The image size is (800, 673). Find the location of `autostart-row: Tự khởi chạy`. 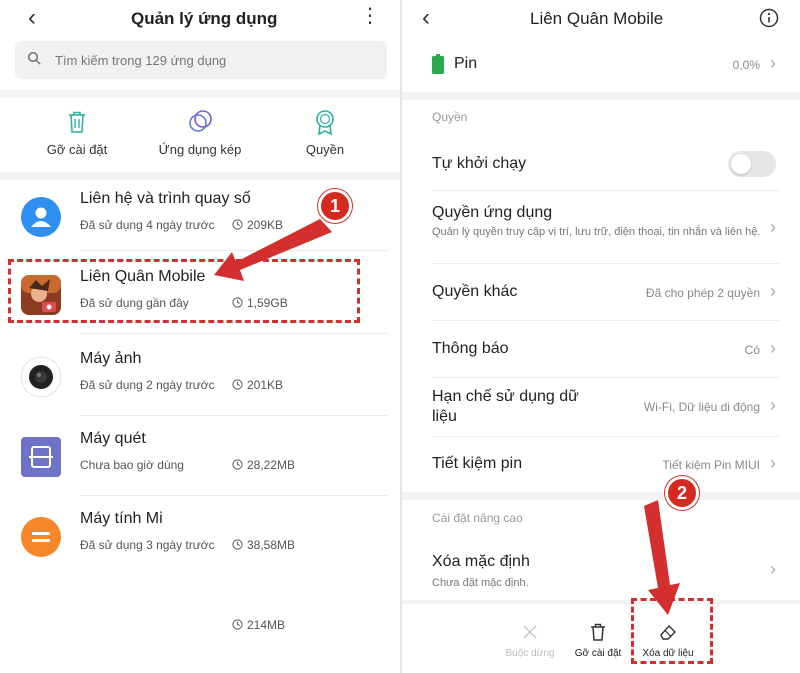

autostart-row: Tự khởi chạy is located at coordinates (601, 164).